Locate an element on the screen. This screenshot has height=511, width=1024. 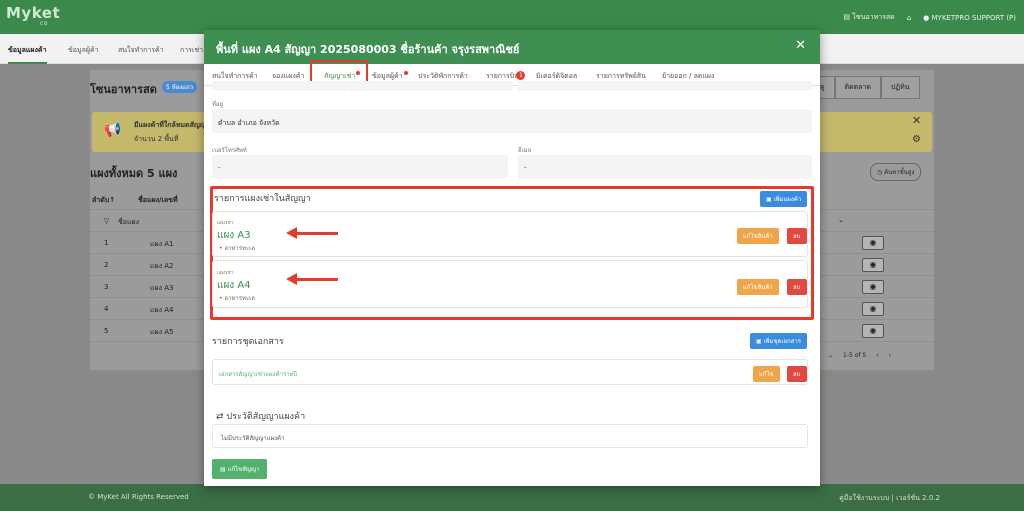
email-label: อีเมล is located at coordinates (525, 150).